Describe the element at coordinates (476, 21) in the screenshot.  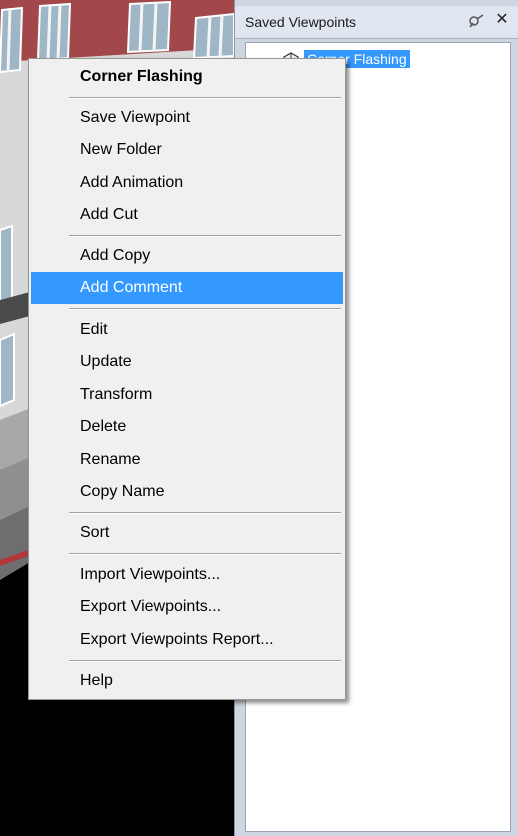
I see `pin-icon` at that location.